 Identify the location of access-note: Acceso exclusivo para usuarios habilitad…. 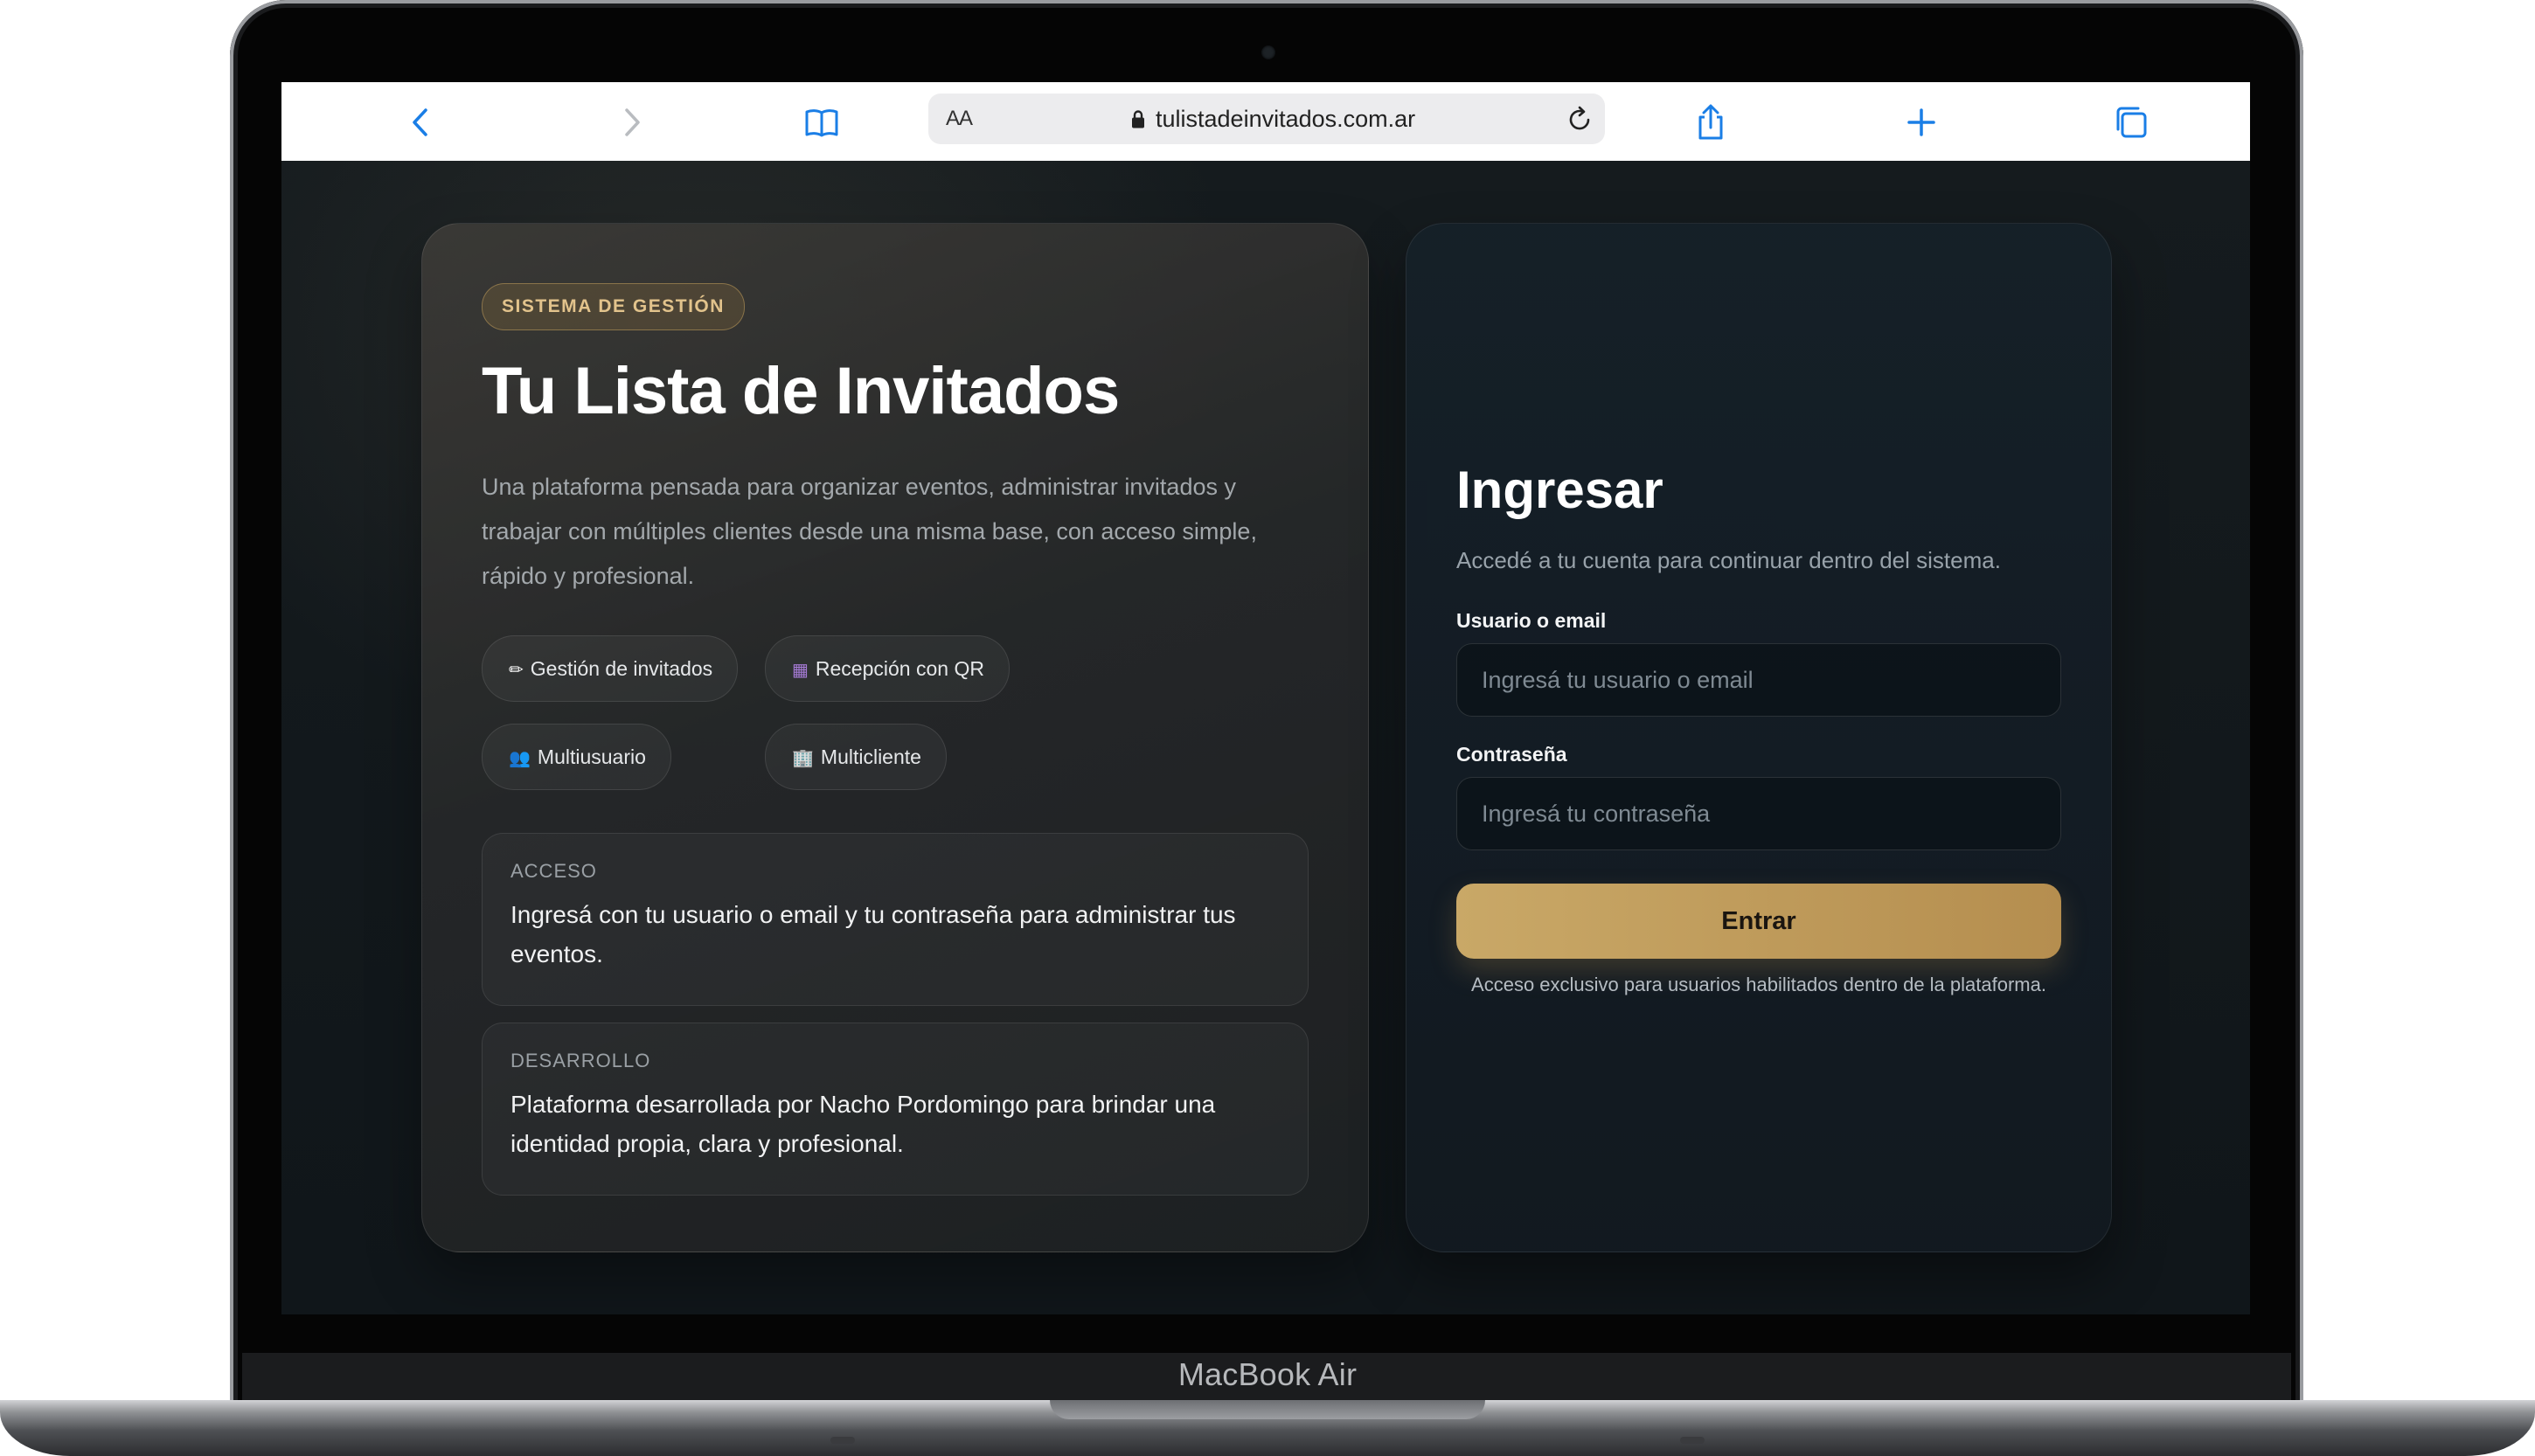
(1759, 984).